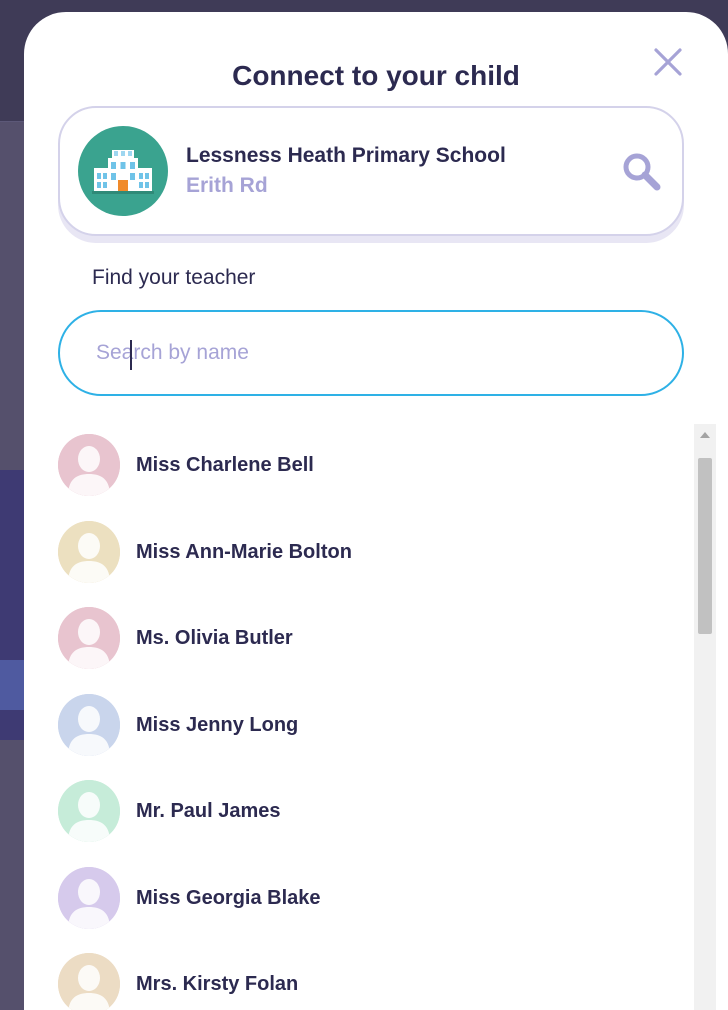 The width and height of the screenshot is (728, 1010). Describe the element at coordinates (244, 551) in the screenshot. I see `teacher-name: Miss Ann-Marie Bolton` at that location.